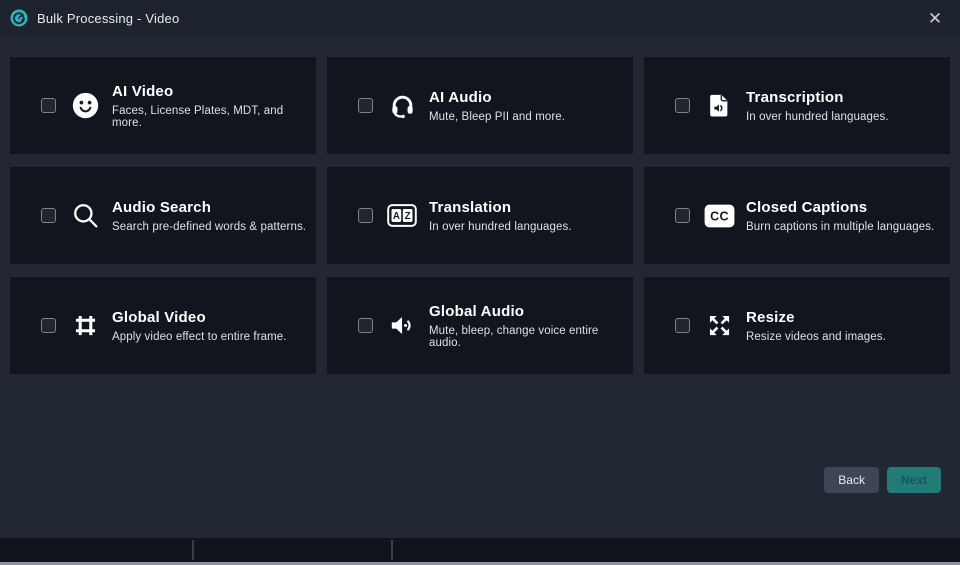  What do you see at coordinates (198, 116) in the screenshot?
I see `card-description: Faces, License Plates, MDT, and more.` at bounding box center [198, 116].